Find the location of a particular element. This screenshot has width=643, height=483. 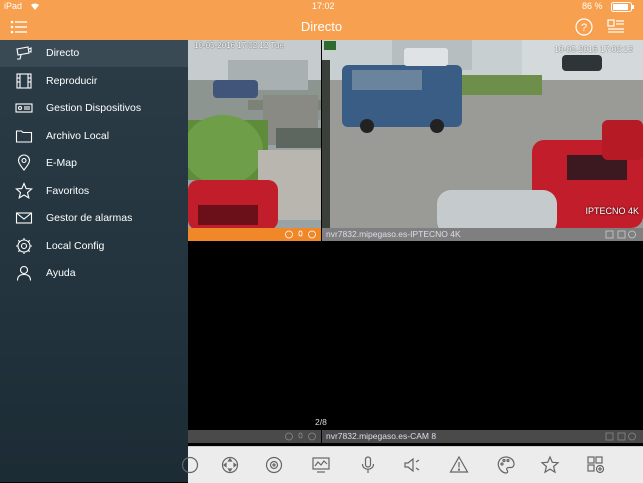

camera-view-1: 10-05-2016 17:02:12 Tue is located at coordinates (254, 134).